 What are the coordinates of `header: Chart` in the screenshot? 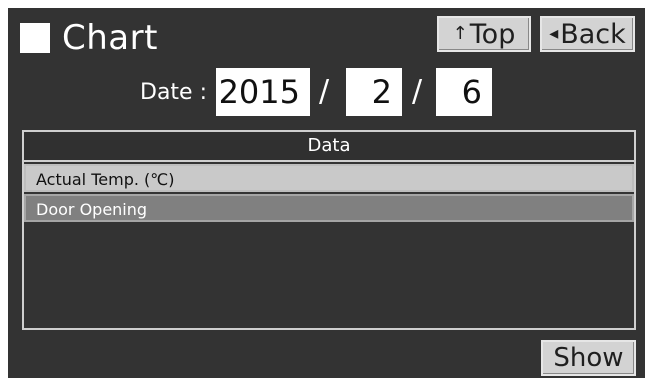 It's located at (89, 38).